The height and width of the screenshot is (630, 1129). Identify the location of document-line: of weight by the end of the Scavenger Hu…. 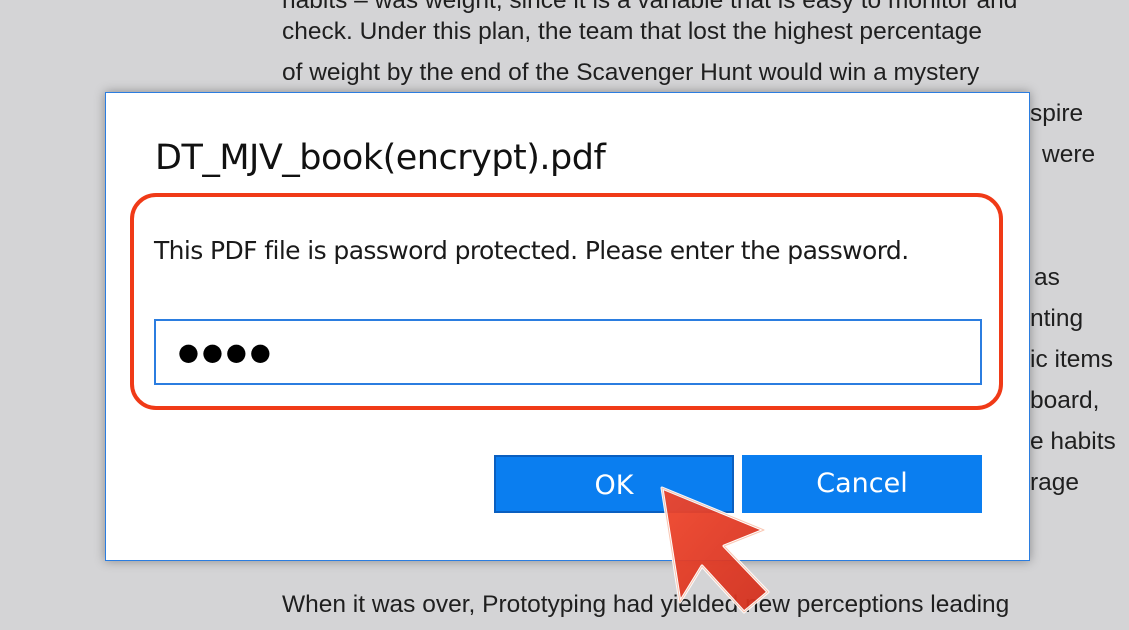
(631, 72).